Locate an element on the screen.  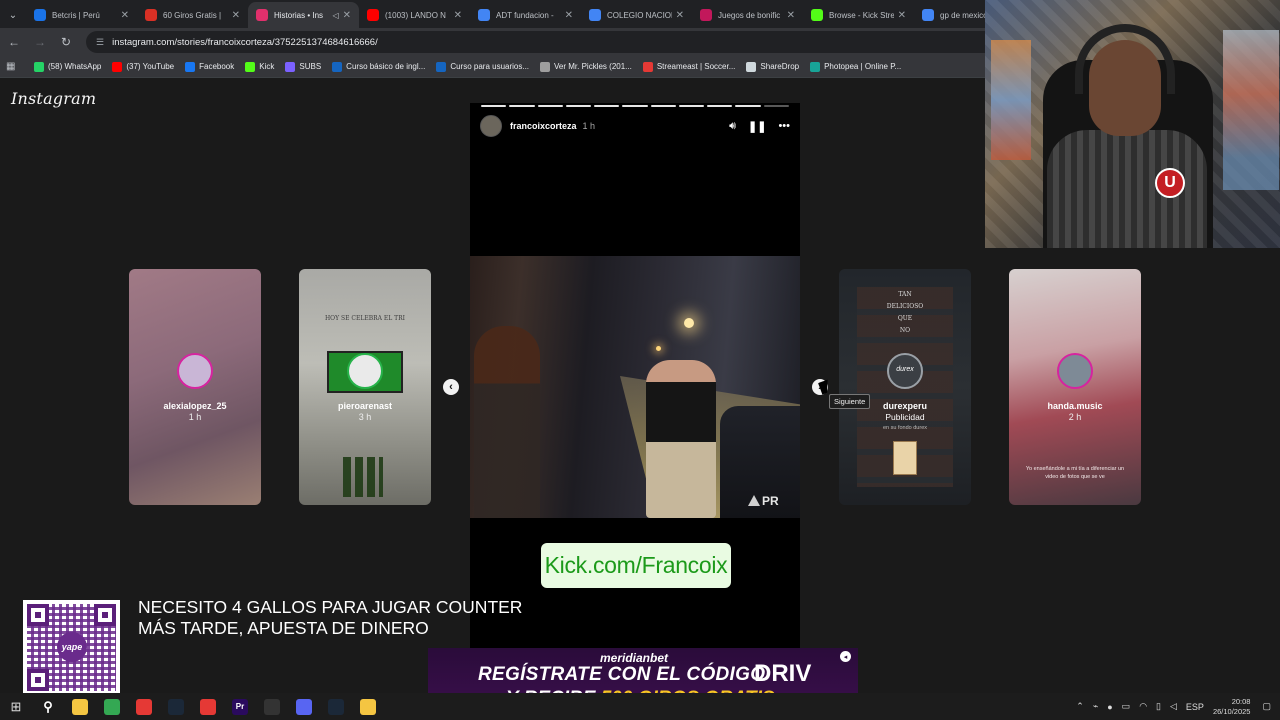
tab-search-icon: ⌄ is located at coordinates (13, 15).